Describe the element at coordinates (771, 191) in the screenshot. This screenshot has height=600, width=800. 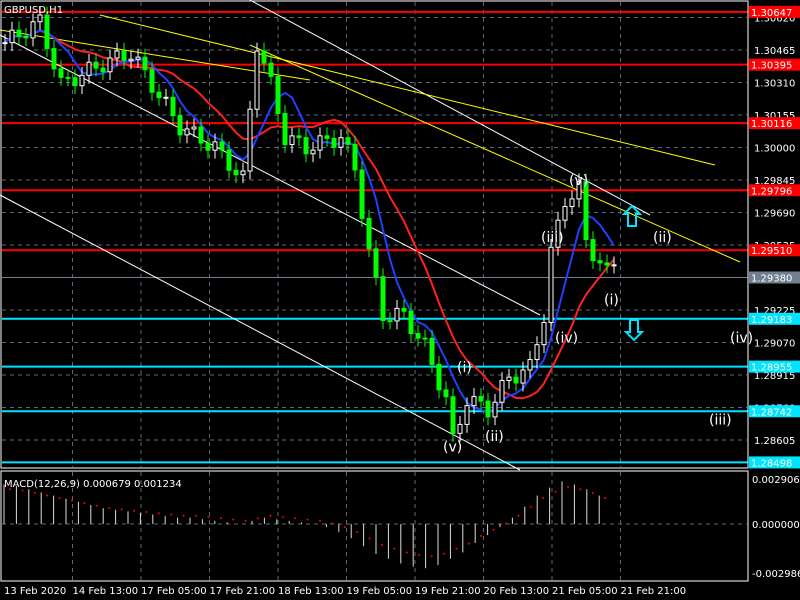
I see `resistance-level-price: 1.29796` at that location.